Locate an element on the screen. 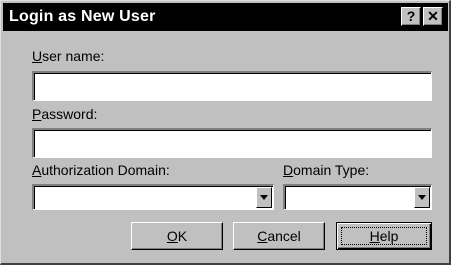  cancel-button: Cancel is located at coordinates (279, 236).